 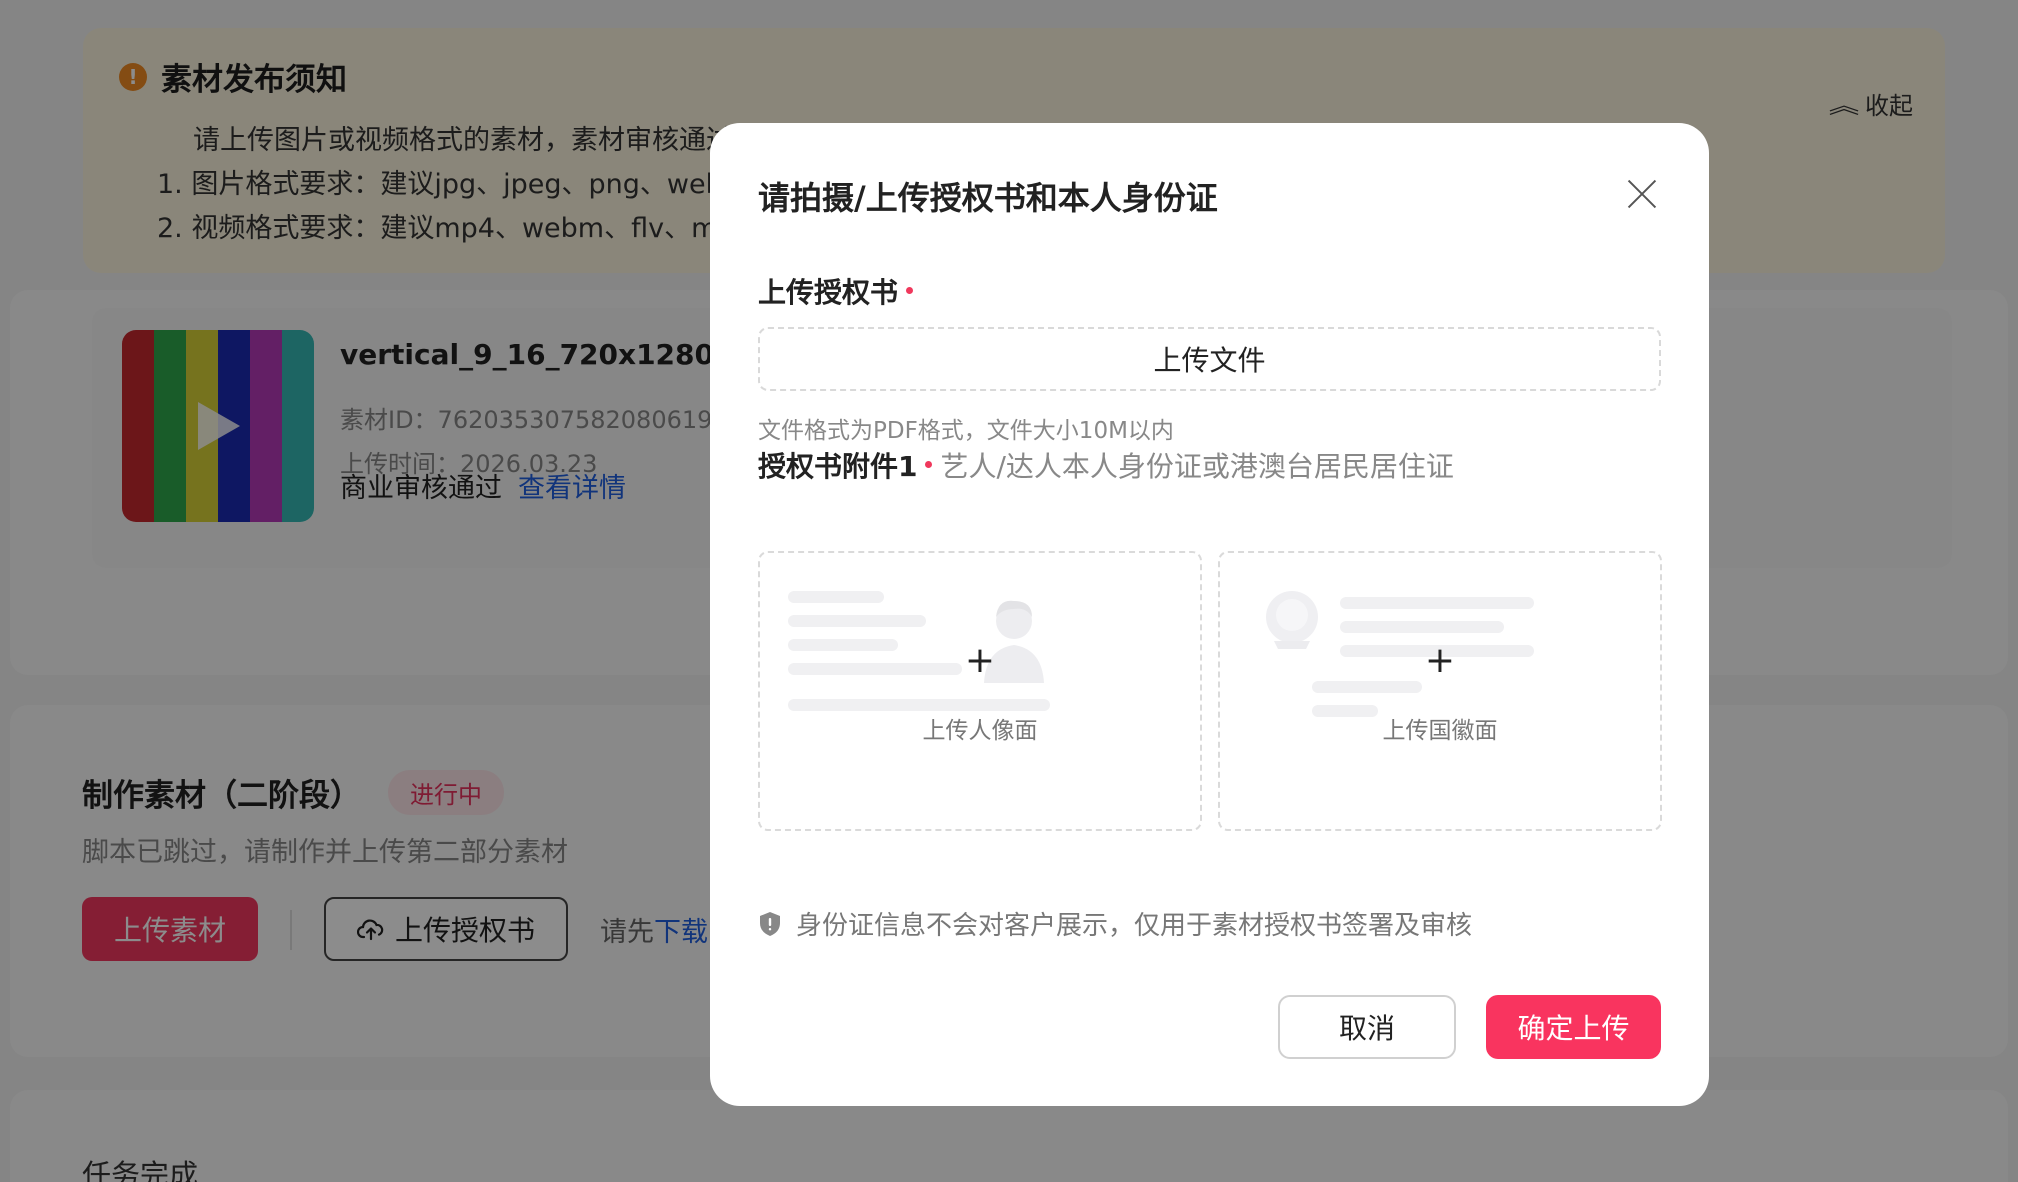 I want to click on file-format-hint: 文件格式为PDF格式，文件大小10M以内, so click(x=966, y=431).